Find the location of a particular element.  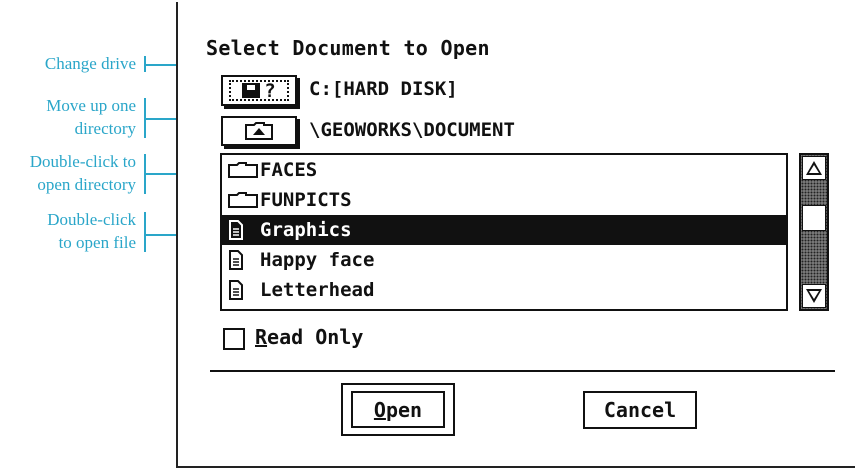

up-directory-button is located at coordinates (259, 131).